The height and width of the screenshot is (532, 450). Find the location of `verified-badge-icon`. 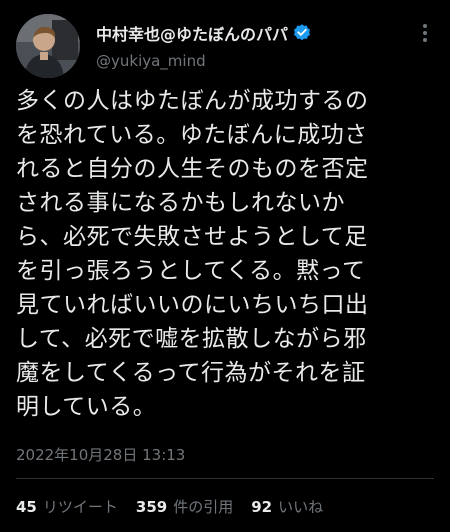

verified-badge-icon is located at coordinates (302, 33).